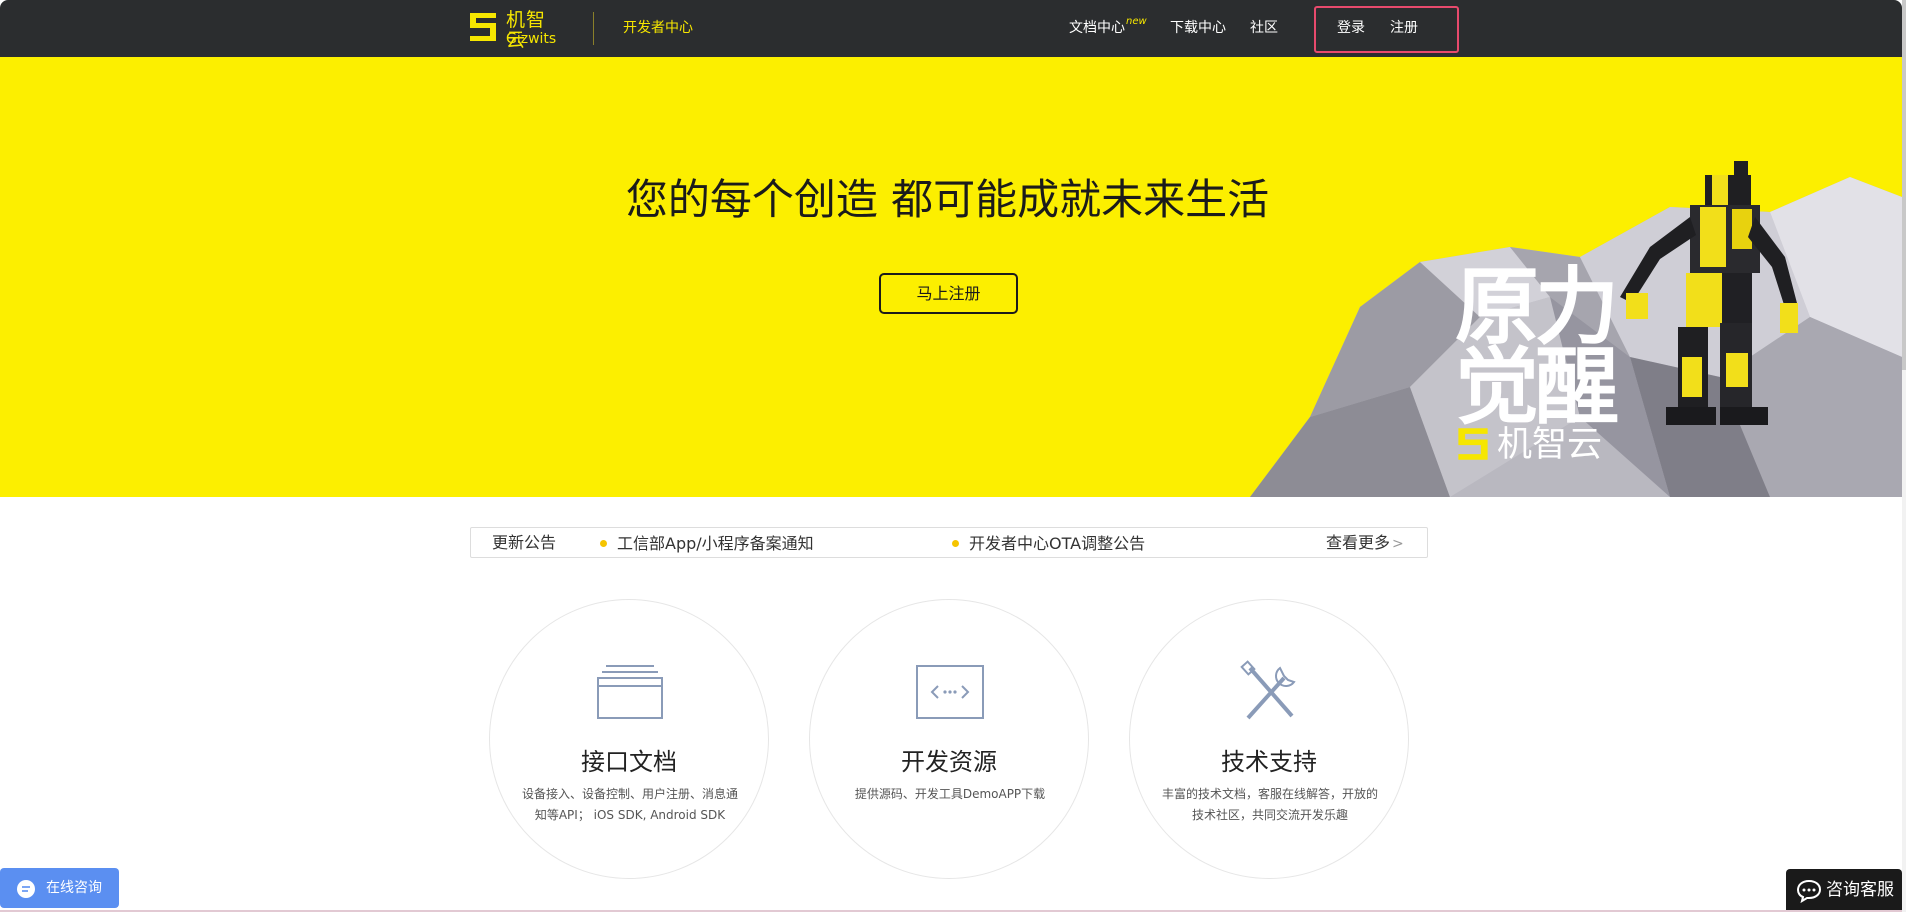  Describe the element at coordinates (1386, 29) in the screenshot. I see `auth-highlight-box` at that location.